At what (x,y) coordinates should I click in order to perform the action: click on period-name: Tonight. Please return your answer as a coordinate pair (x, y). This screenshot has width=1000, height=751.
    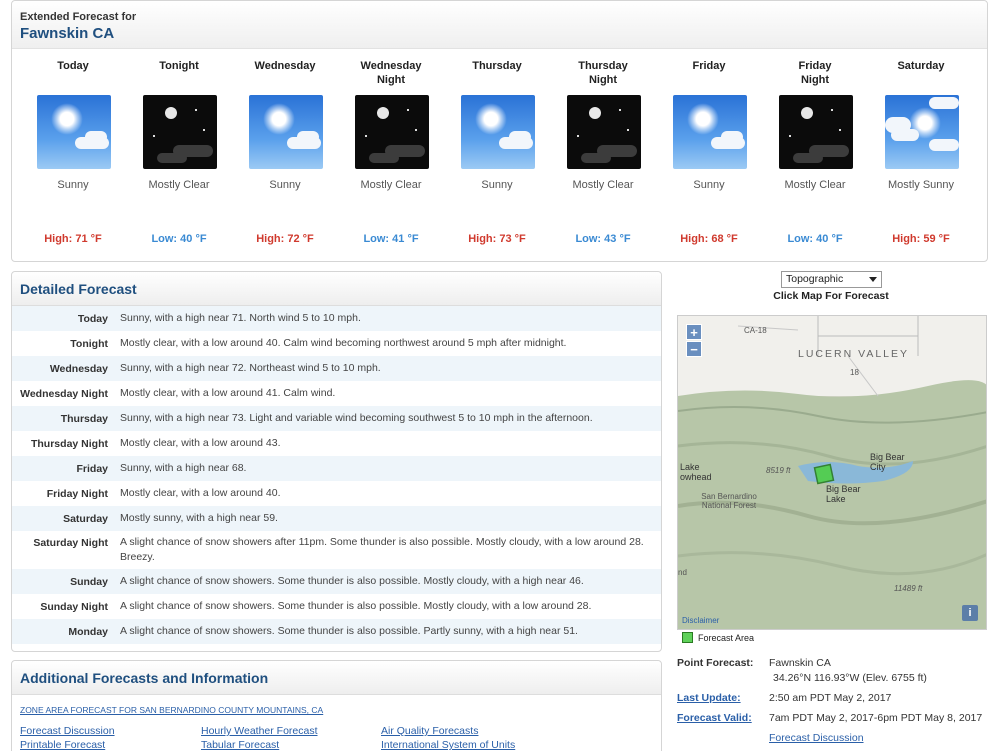
    Looking at the image, I should click on (179, 66).